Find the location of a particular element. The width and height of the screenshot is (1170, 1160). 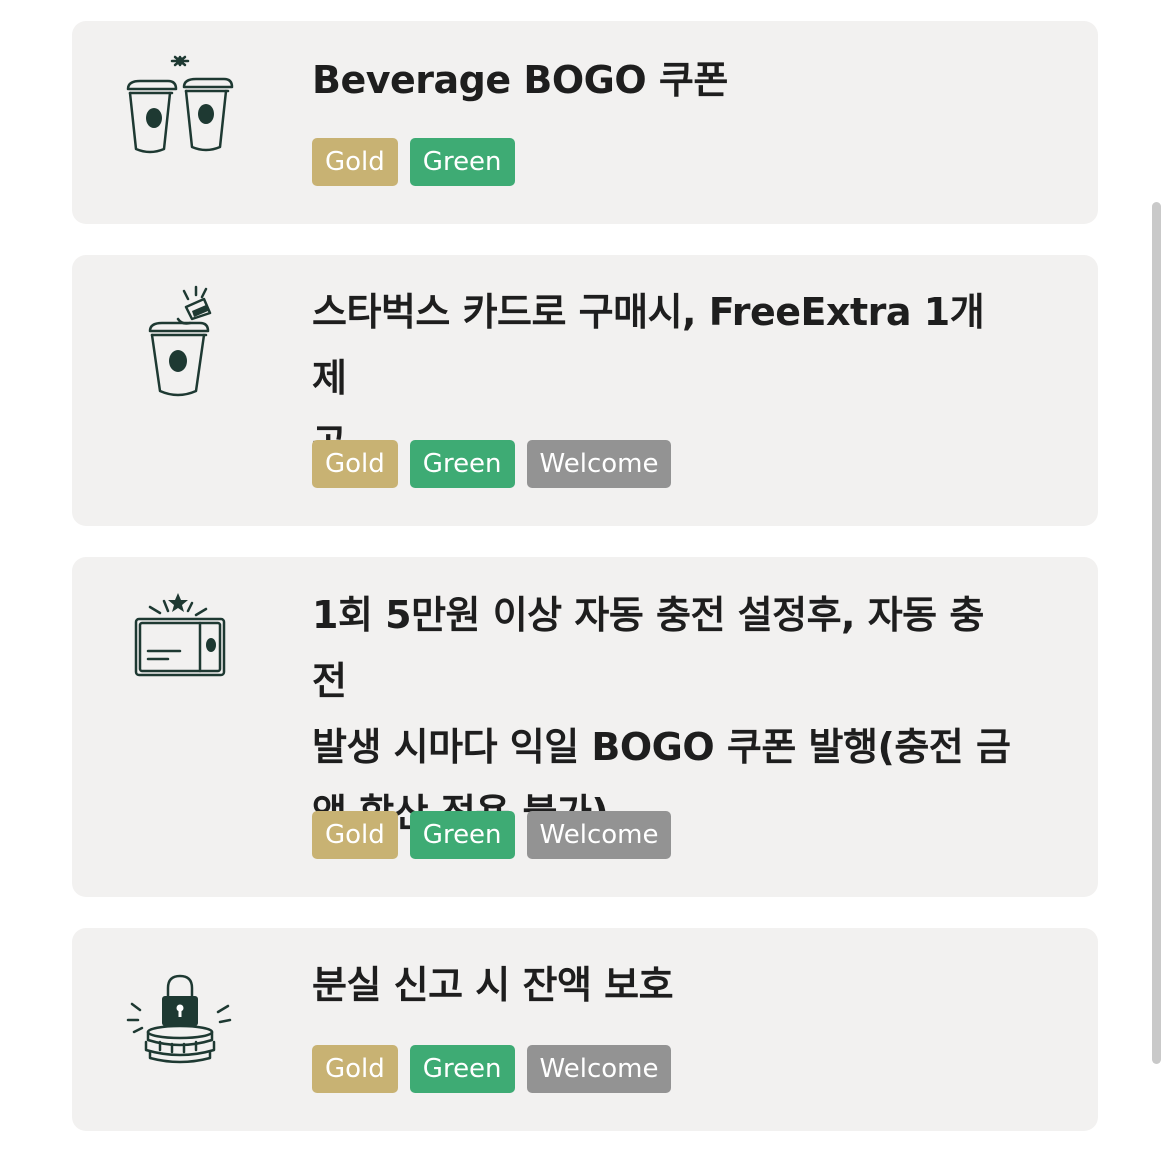

benefit-title-line: 스타벅스 카드로 구매시, FreeExtra 1개 제 is located at coordinates (648, 345).